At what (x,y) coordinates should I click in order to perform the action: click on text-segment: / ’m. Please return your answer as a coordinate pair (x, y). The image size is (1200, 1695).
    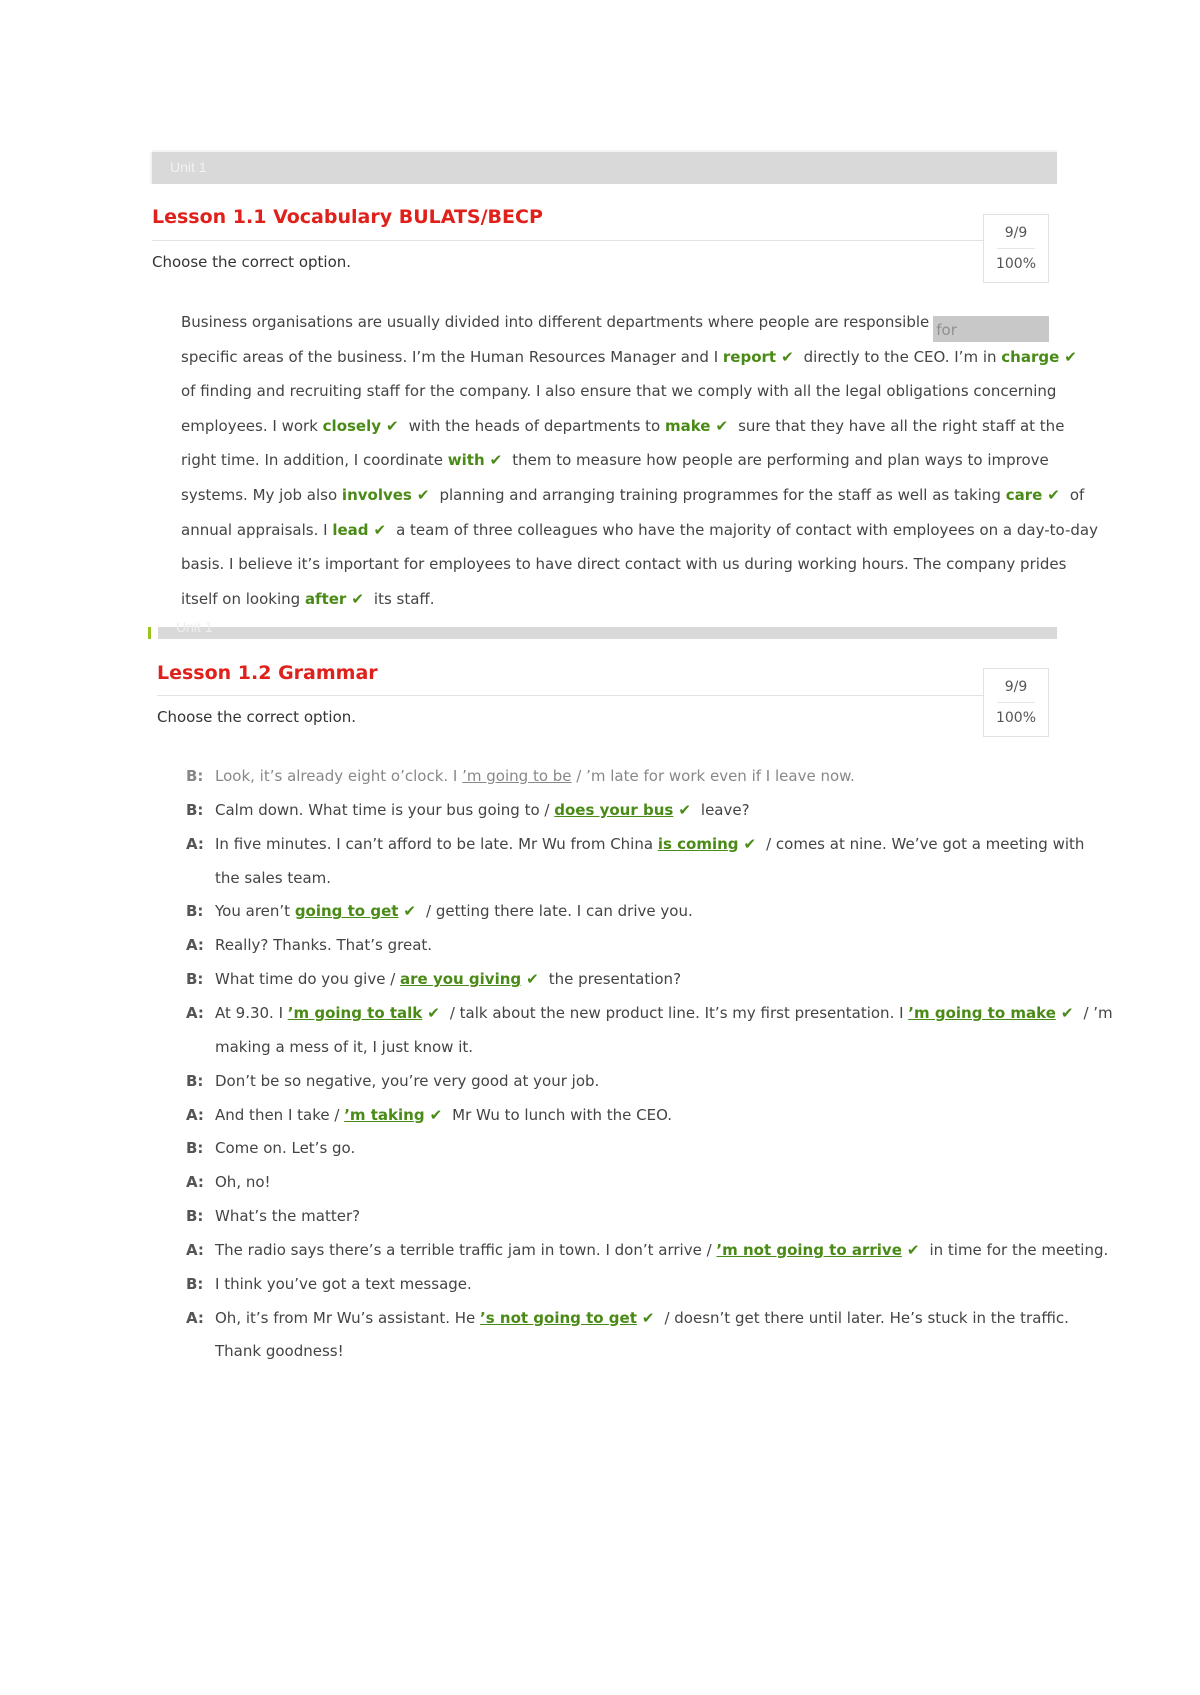
    Looking at the image, I should click on (1098, 1012).